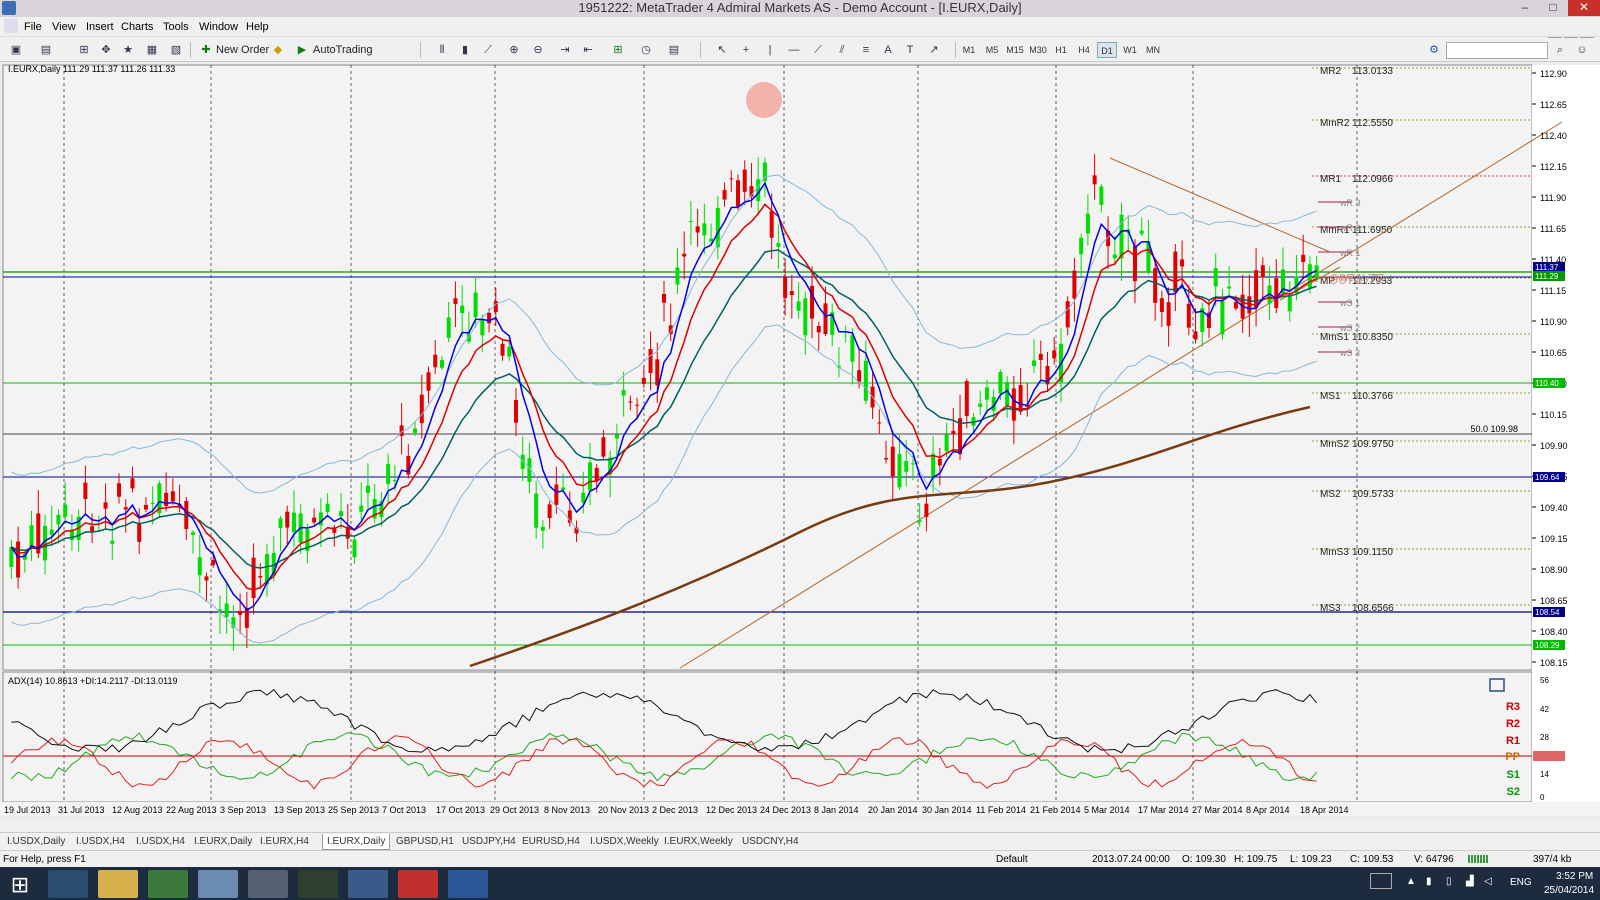  Describe the element at coordinates (1153, 50) in the screenshot. I see `timeframe-mn: MN` at that location.